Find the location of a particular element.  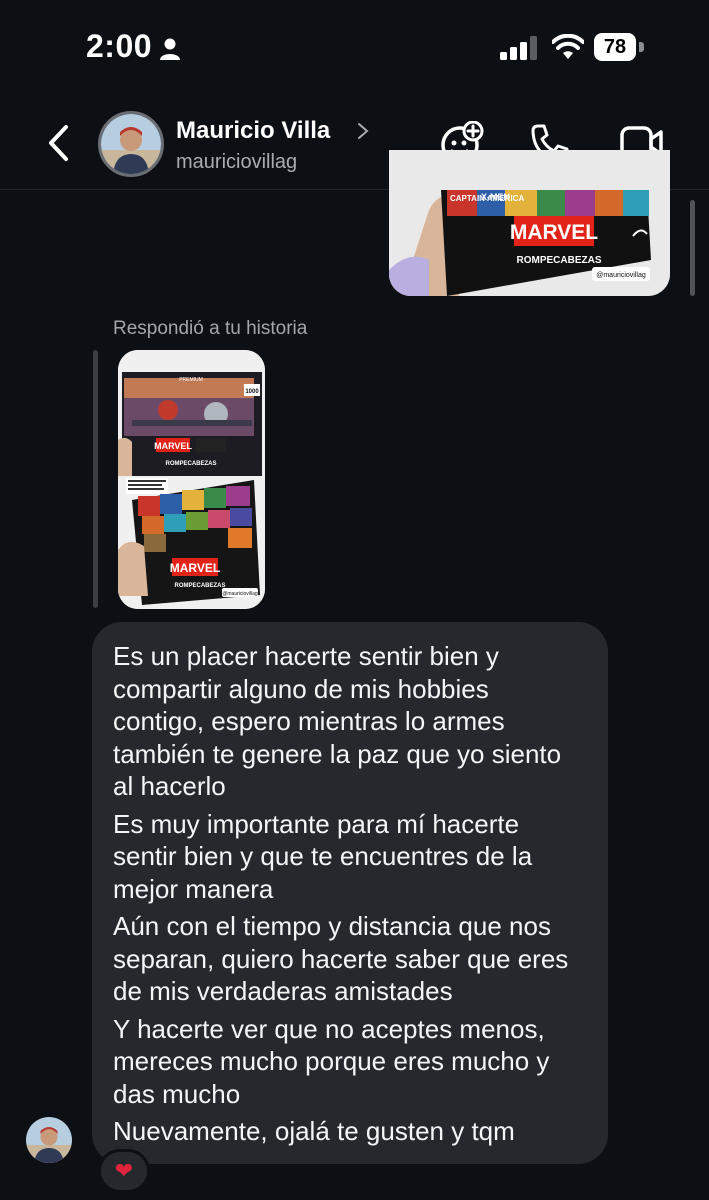

heart-reaction: ❤ is located at coordinates (124, 1171).